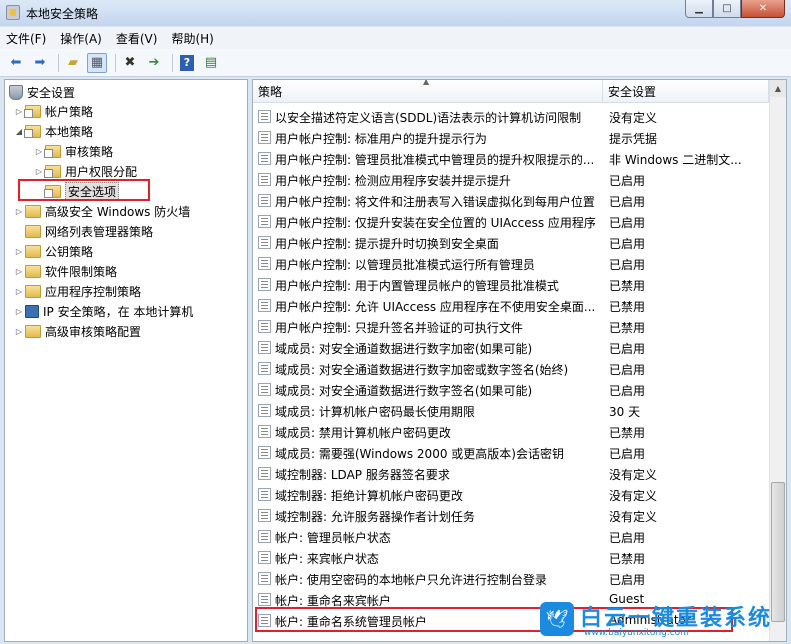  Describe the element at coordinates (699, 9) in the screenshot. I see `minimize-button: ▁` at that location.